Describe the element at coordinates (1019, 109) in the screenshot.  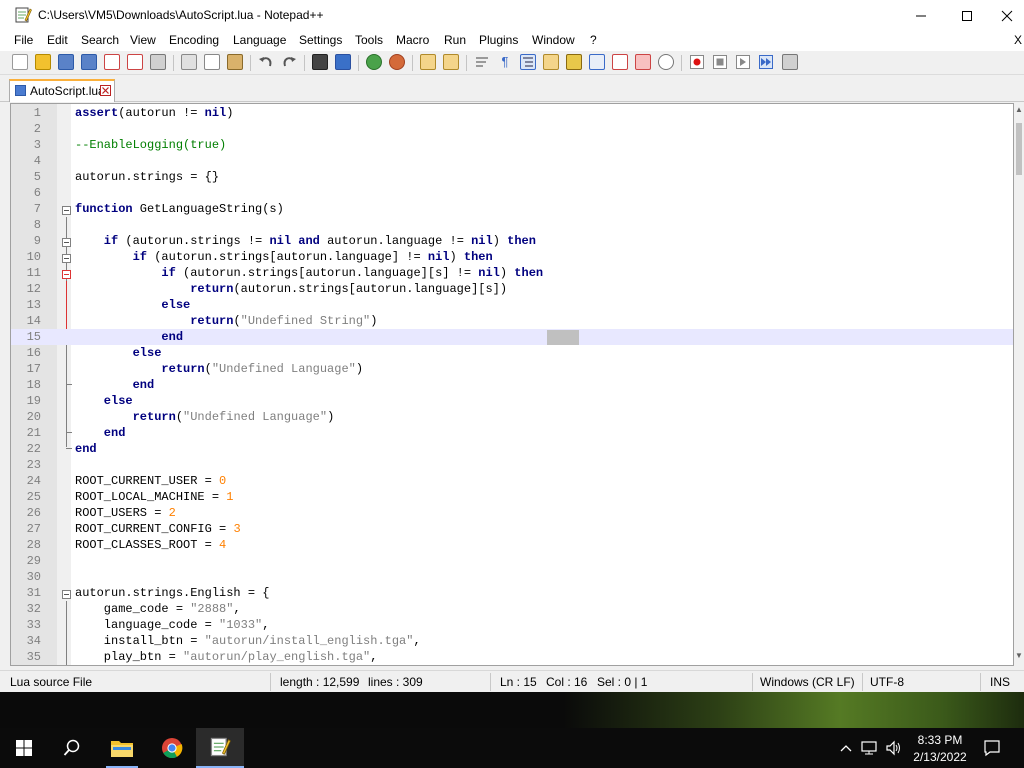
I see `scroll-up-icon: ▲` at that location.